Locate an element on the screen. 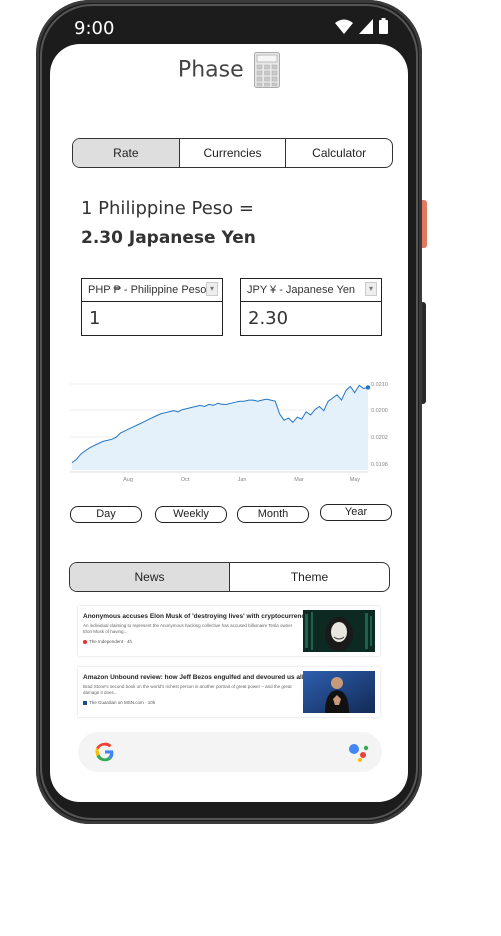 This screenshot has width=501, height=936. wifi-icon is located at coordinates (344, 26).